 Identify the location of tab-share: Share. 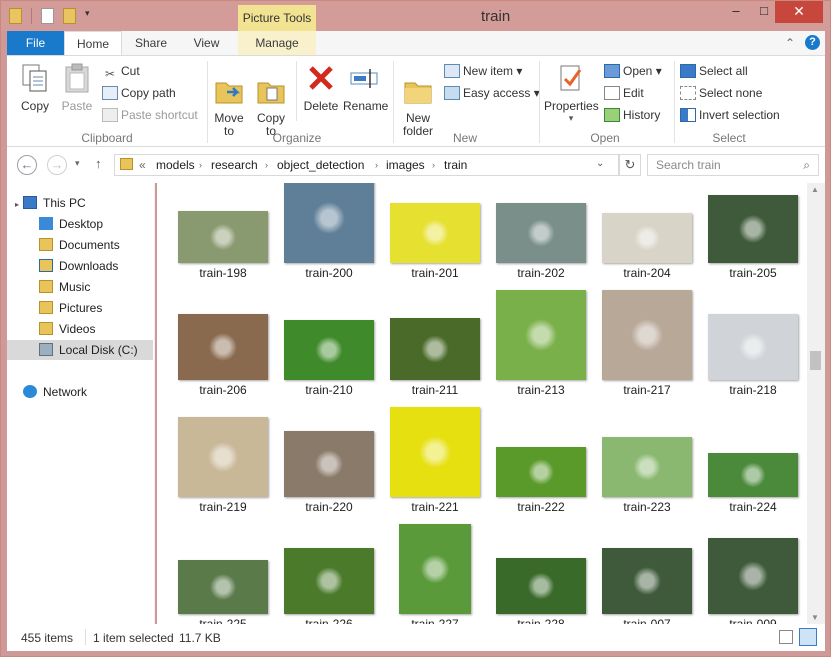
(151, 43).